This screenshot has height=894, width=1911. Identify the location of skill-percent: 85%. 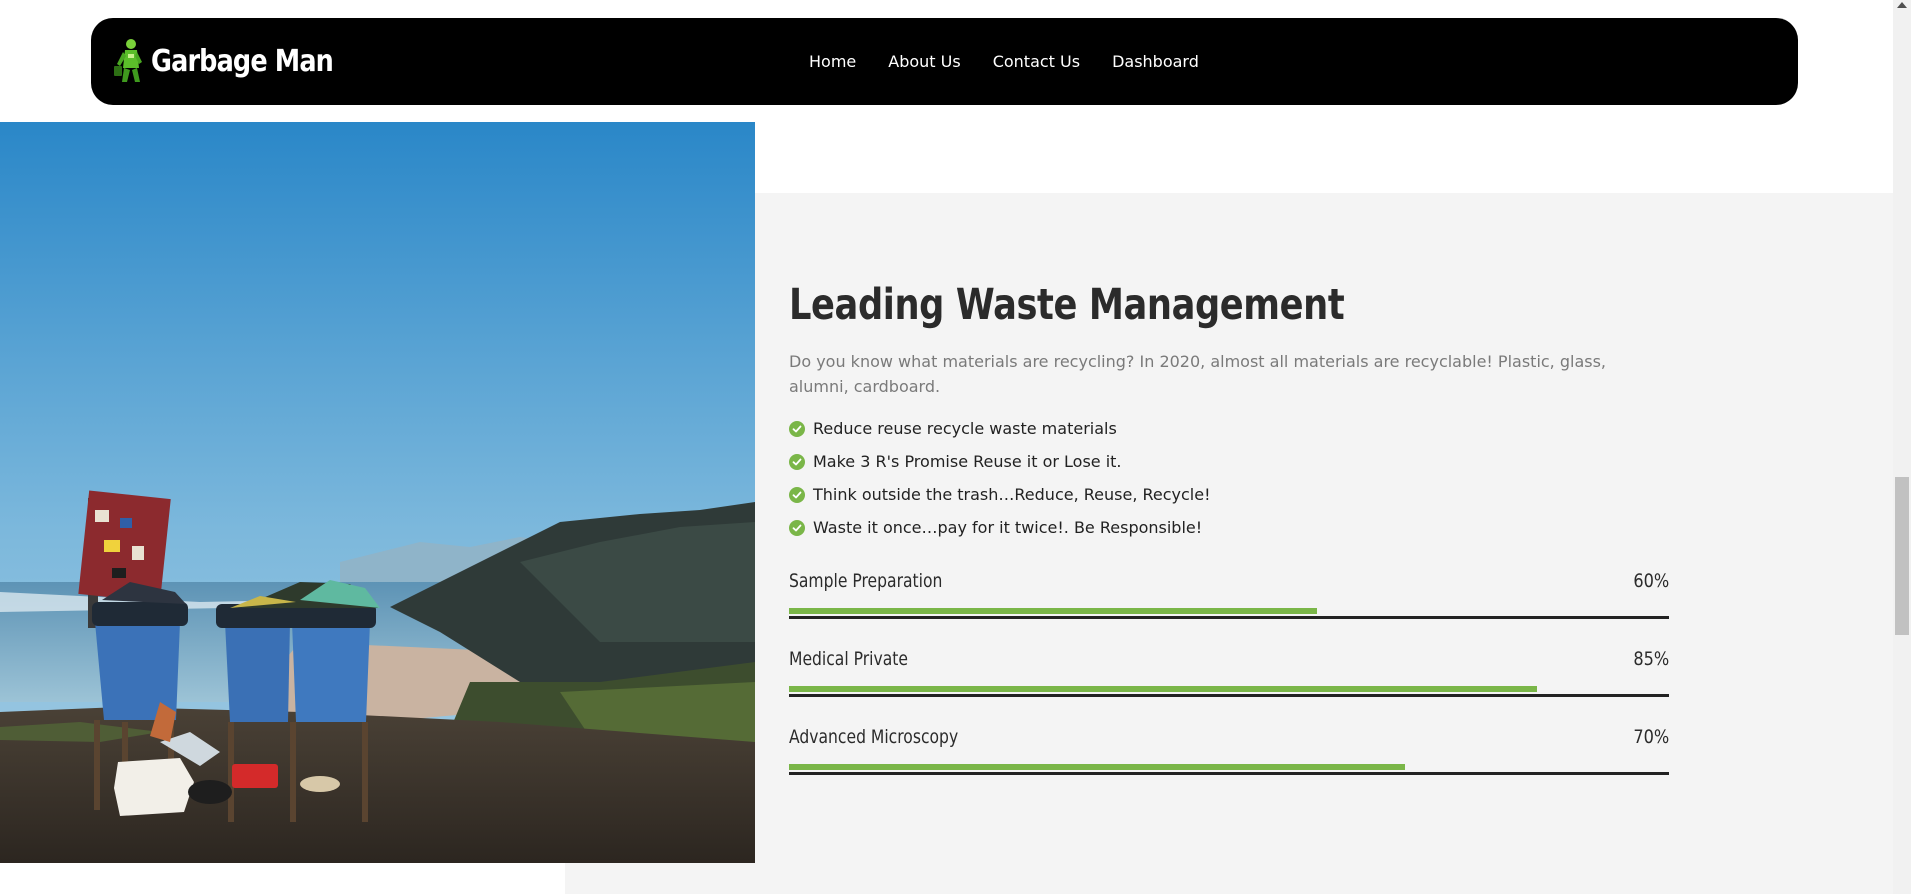
(1651, 659).